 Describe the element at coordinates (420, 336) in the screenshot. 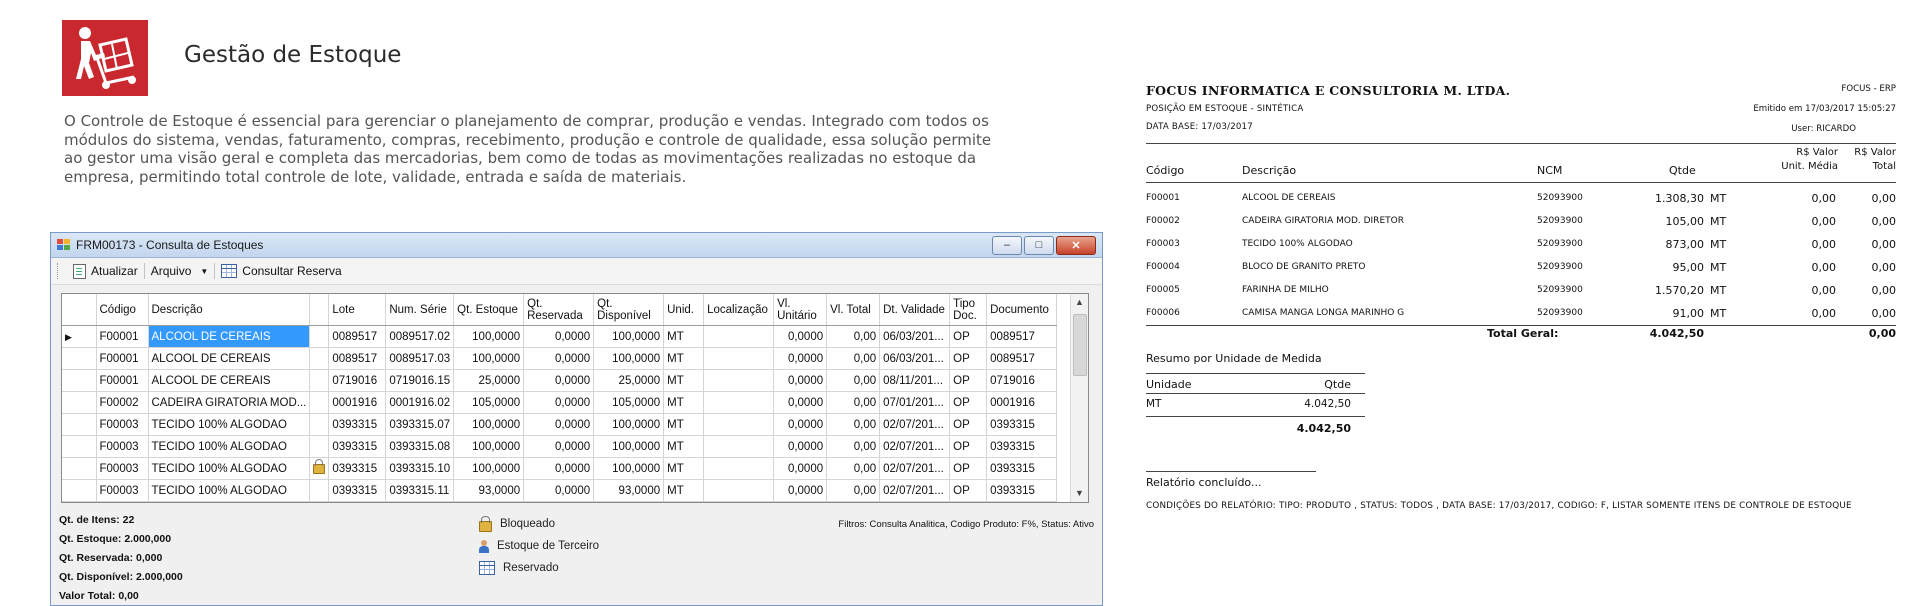

I see `cell-serie: 0089517.02` at that location.